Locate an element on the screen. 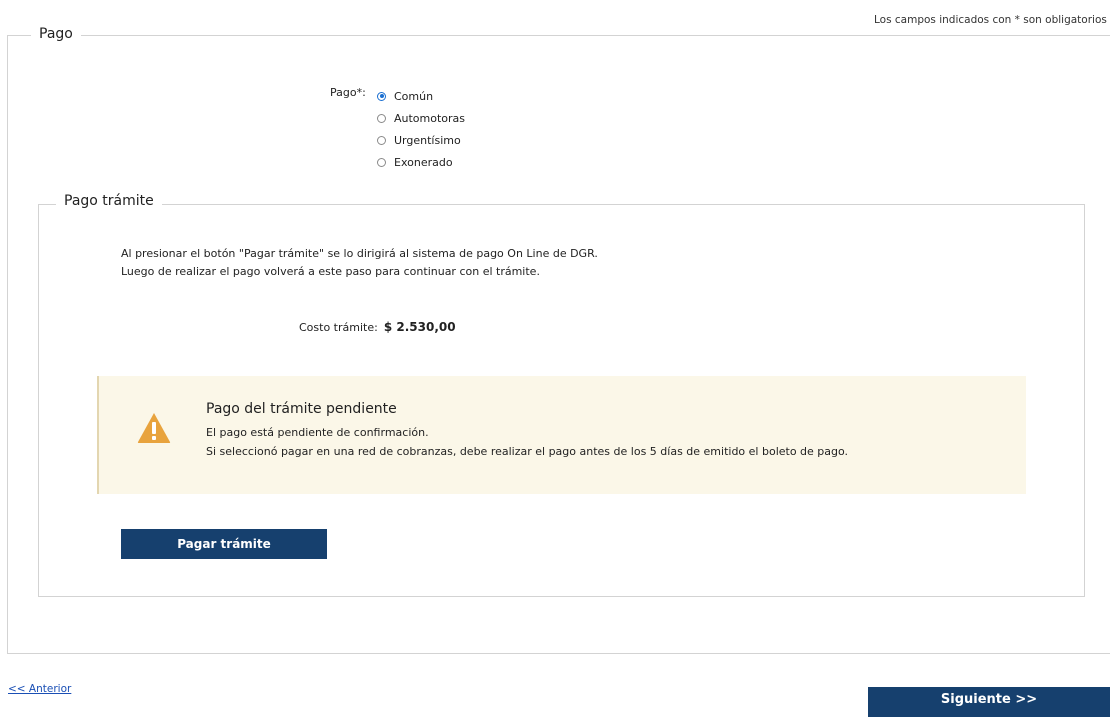  cost-value: $ 2.530,00 is located at coordinates (419, 327).